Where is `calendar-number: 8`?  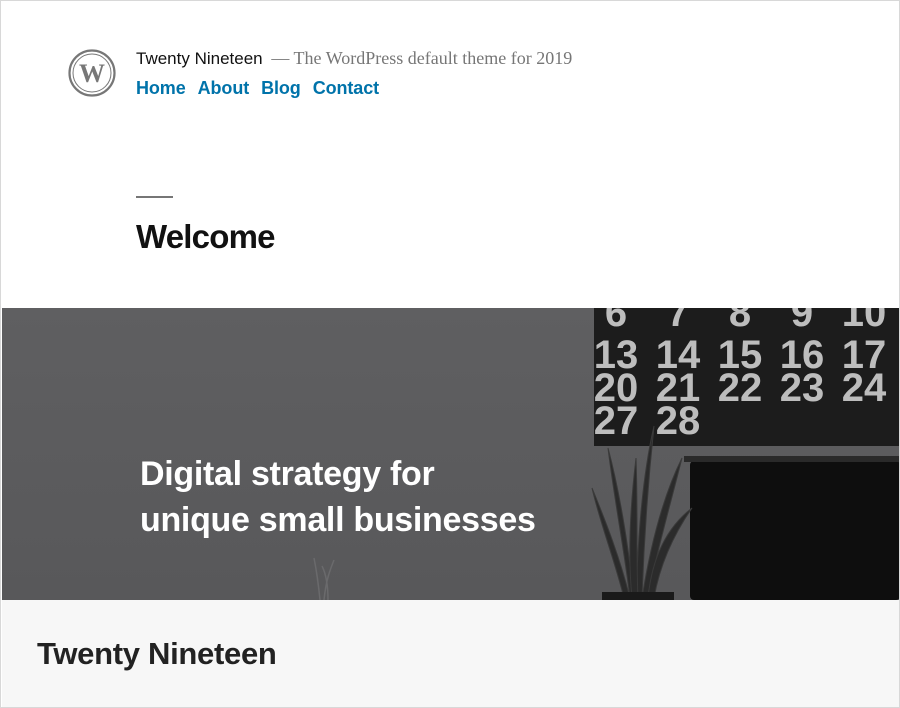
calendar-number: 8 is located at coordinates (740, 321).